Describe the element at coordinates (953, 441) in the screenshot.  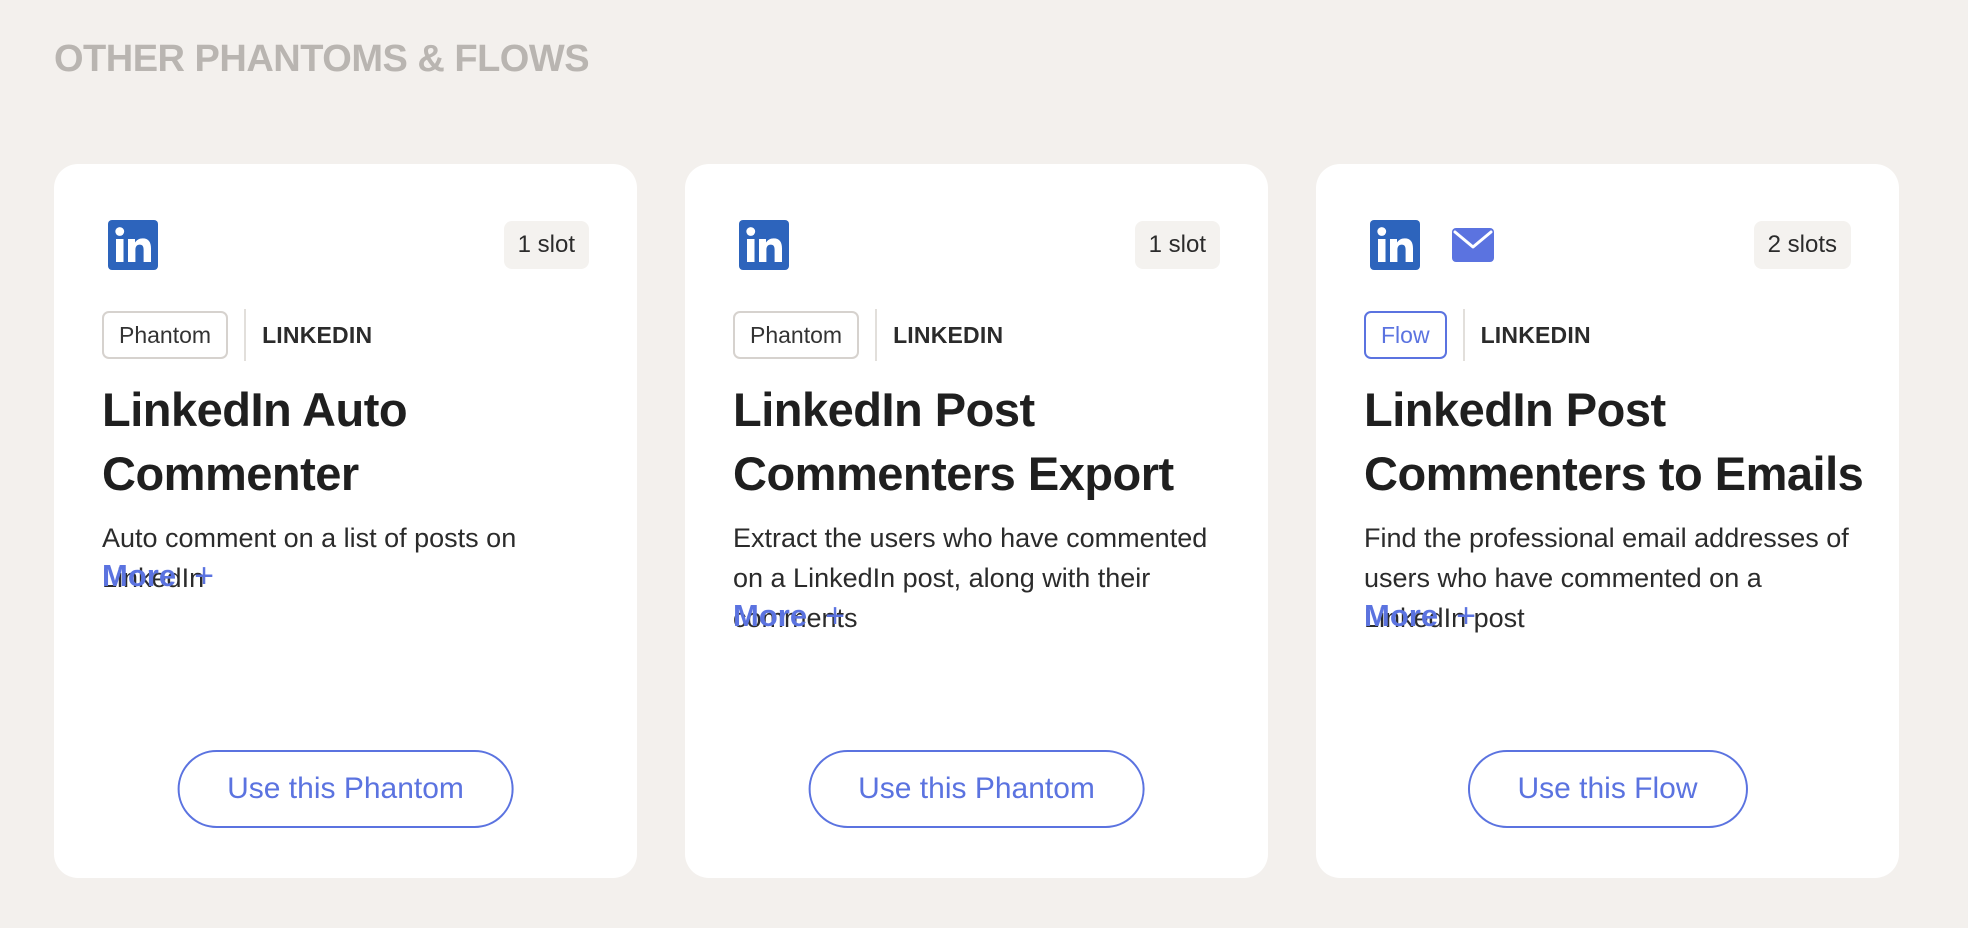
I see `card-title: LinkedIn Post Commenters Export` at that location.